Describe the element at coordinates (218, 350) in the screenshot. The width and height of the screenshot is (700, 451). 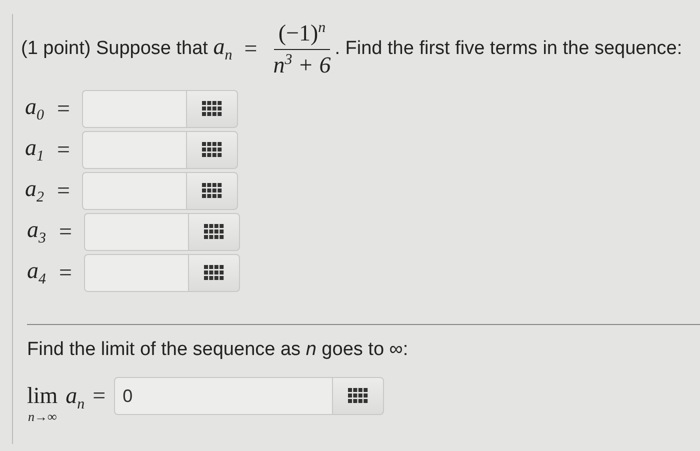
I see `limit-prompt: Find the limit of the sequence as n goes to ∞:` at that location.